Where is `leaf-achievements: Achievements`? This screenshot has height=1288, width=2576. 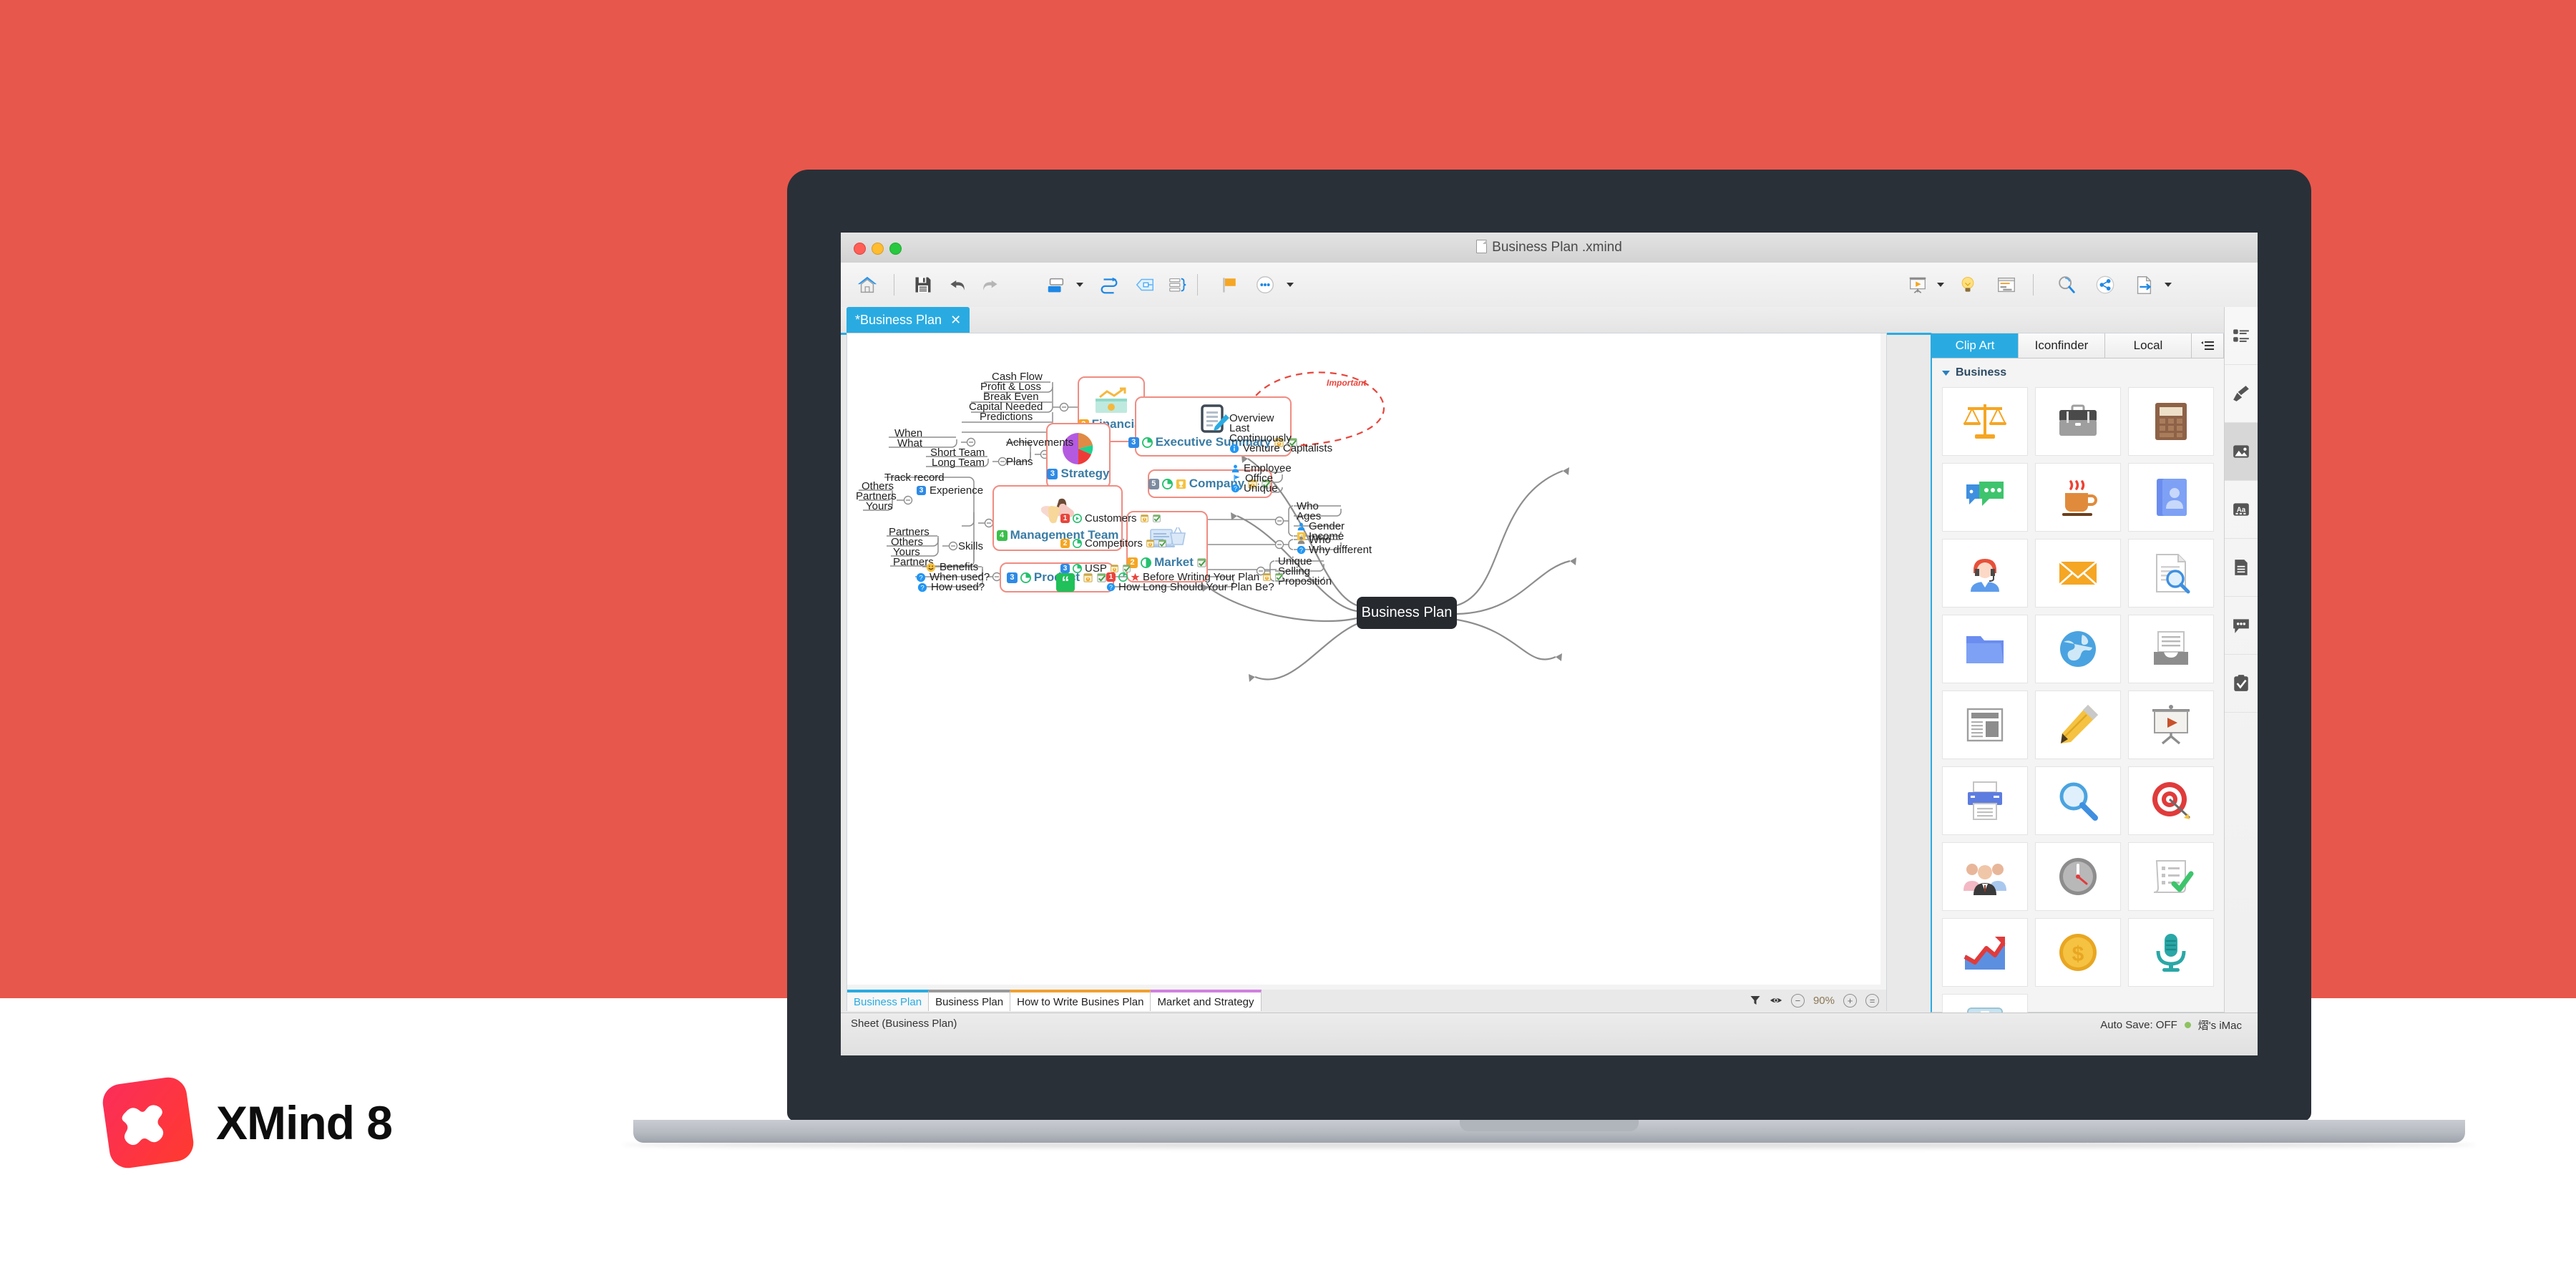 leaf-achievements: Achievements is located at coordinates (1039, 443).